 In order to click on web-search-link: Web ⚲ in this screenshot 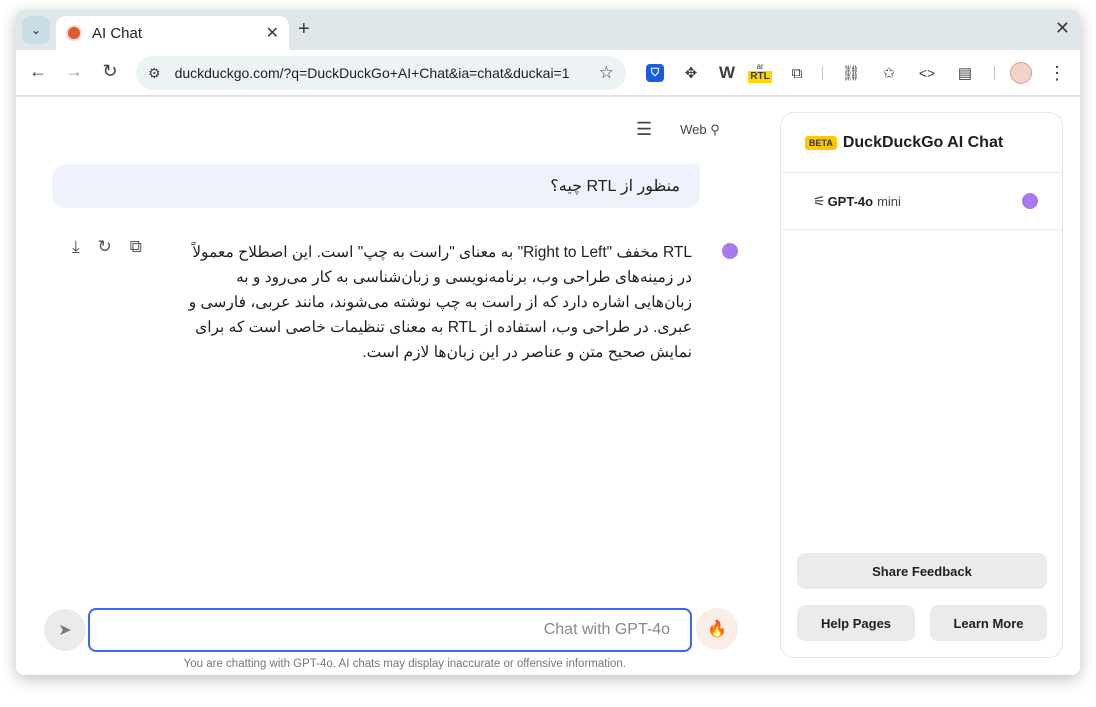, I will do `click(700, 130)`.